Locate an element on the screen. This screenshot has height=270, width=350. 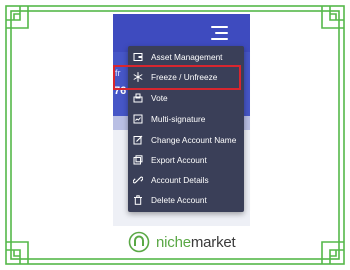
menu-item-multi-signature: Multi-signature is located at coordinates (186, 119).